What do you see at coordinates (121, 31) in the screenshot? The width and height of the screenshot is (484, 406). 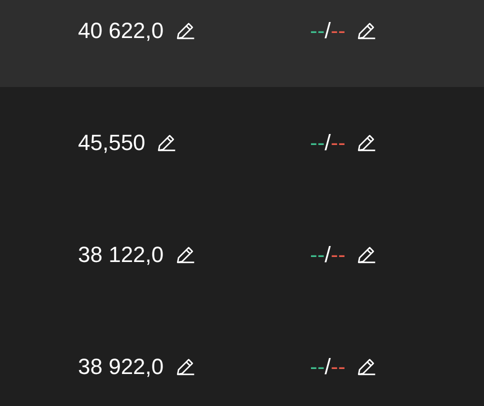 I see `price-value: 40 622,0` at bounding box center [121, 31].